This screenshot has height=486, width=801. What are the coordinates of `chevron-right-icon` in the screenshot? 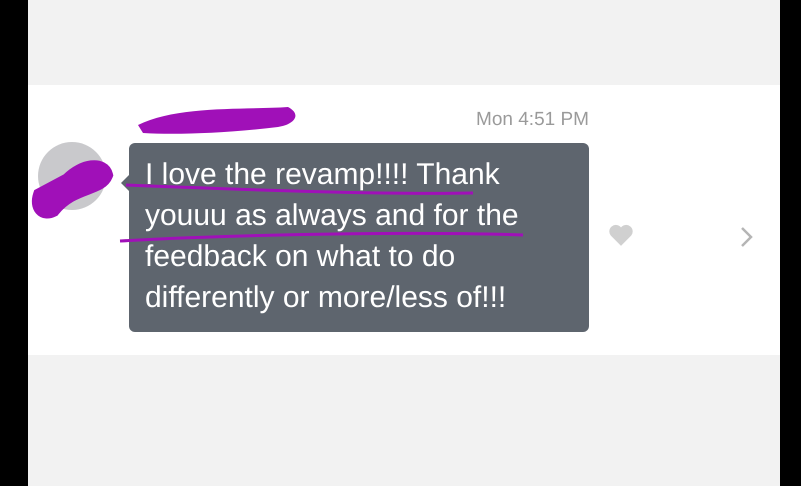 It's located at (747, 237).